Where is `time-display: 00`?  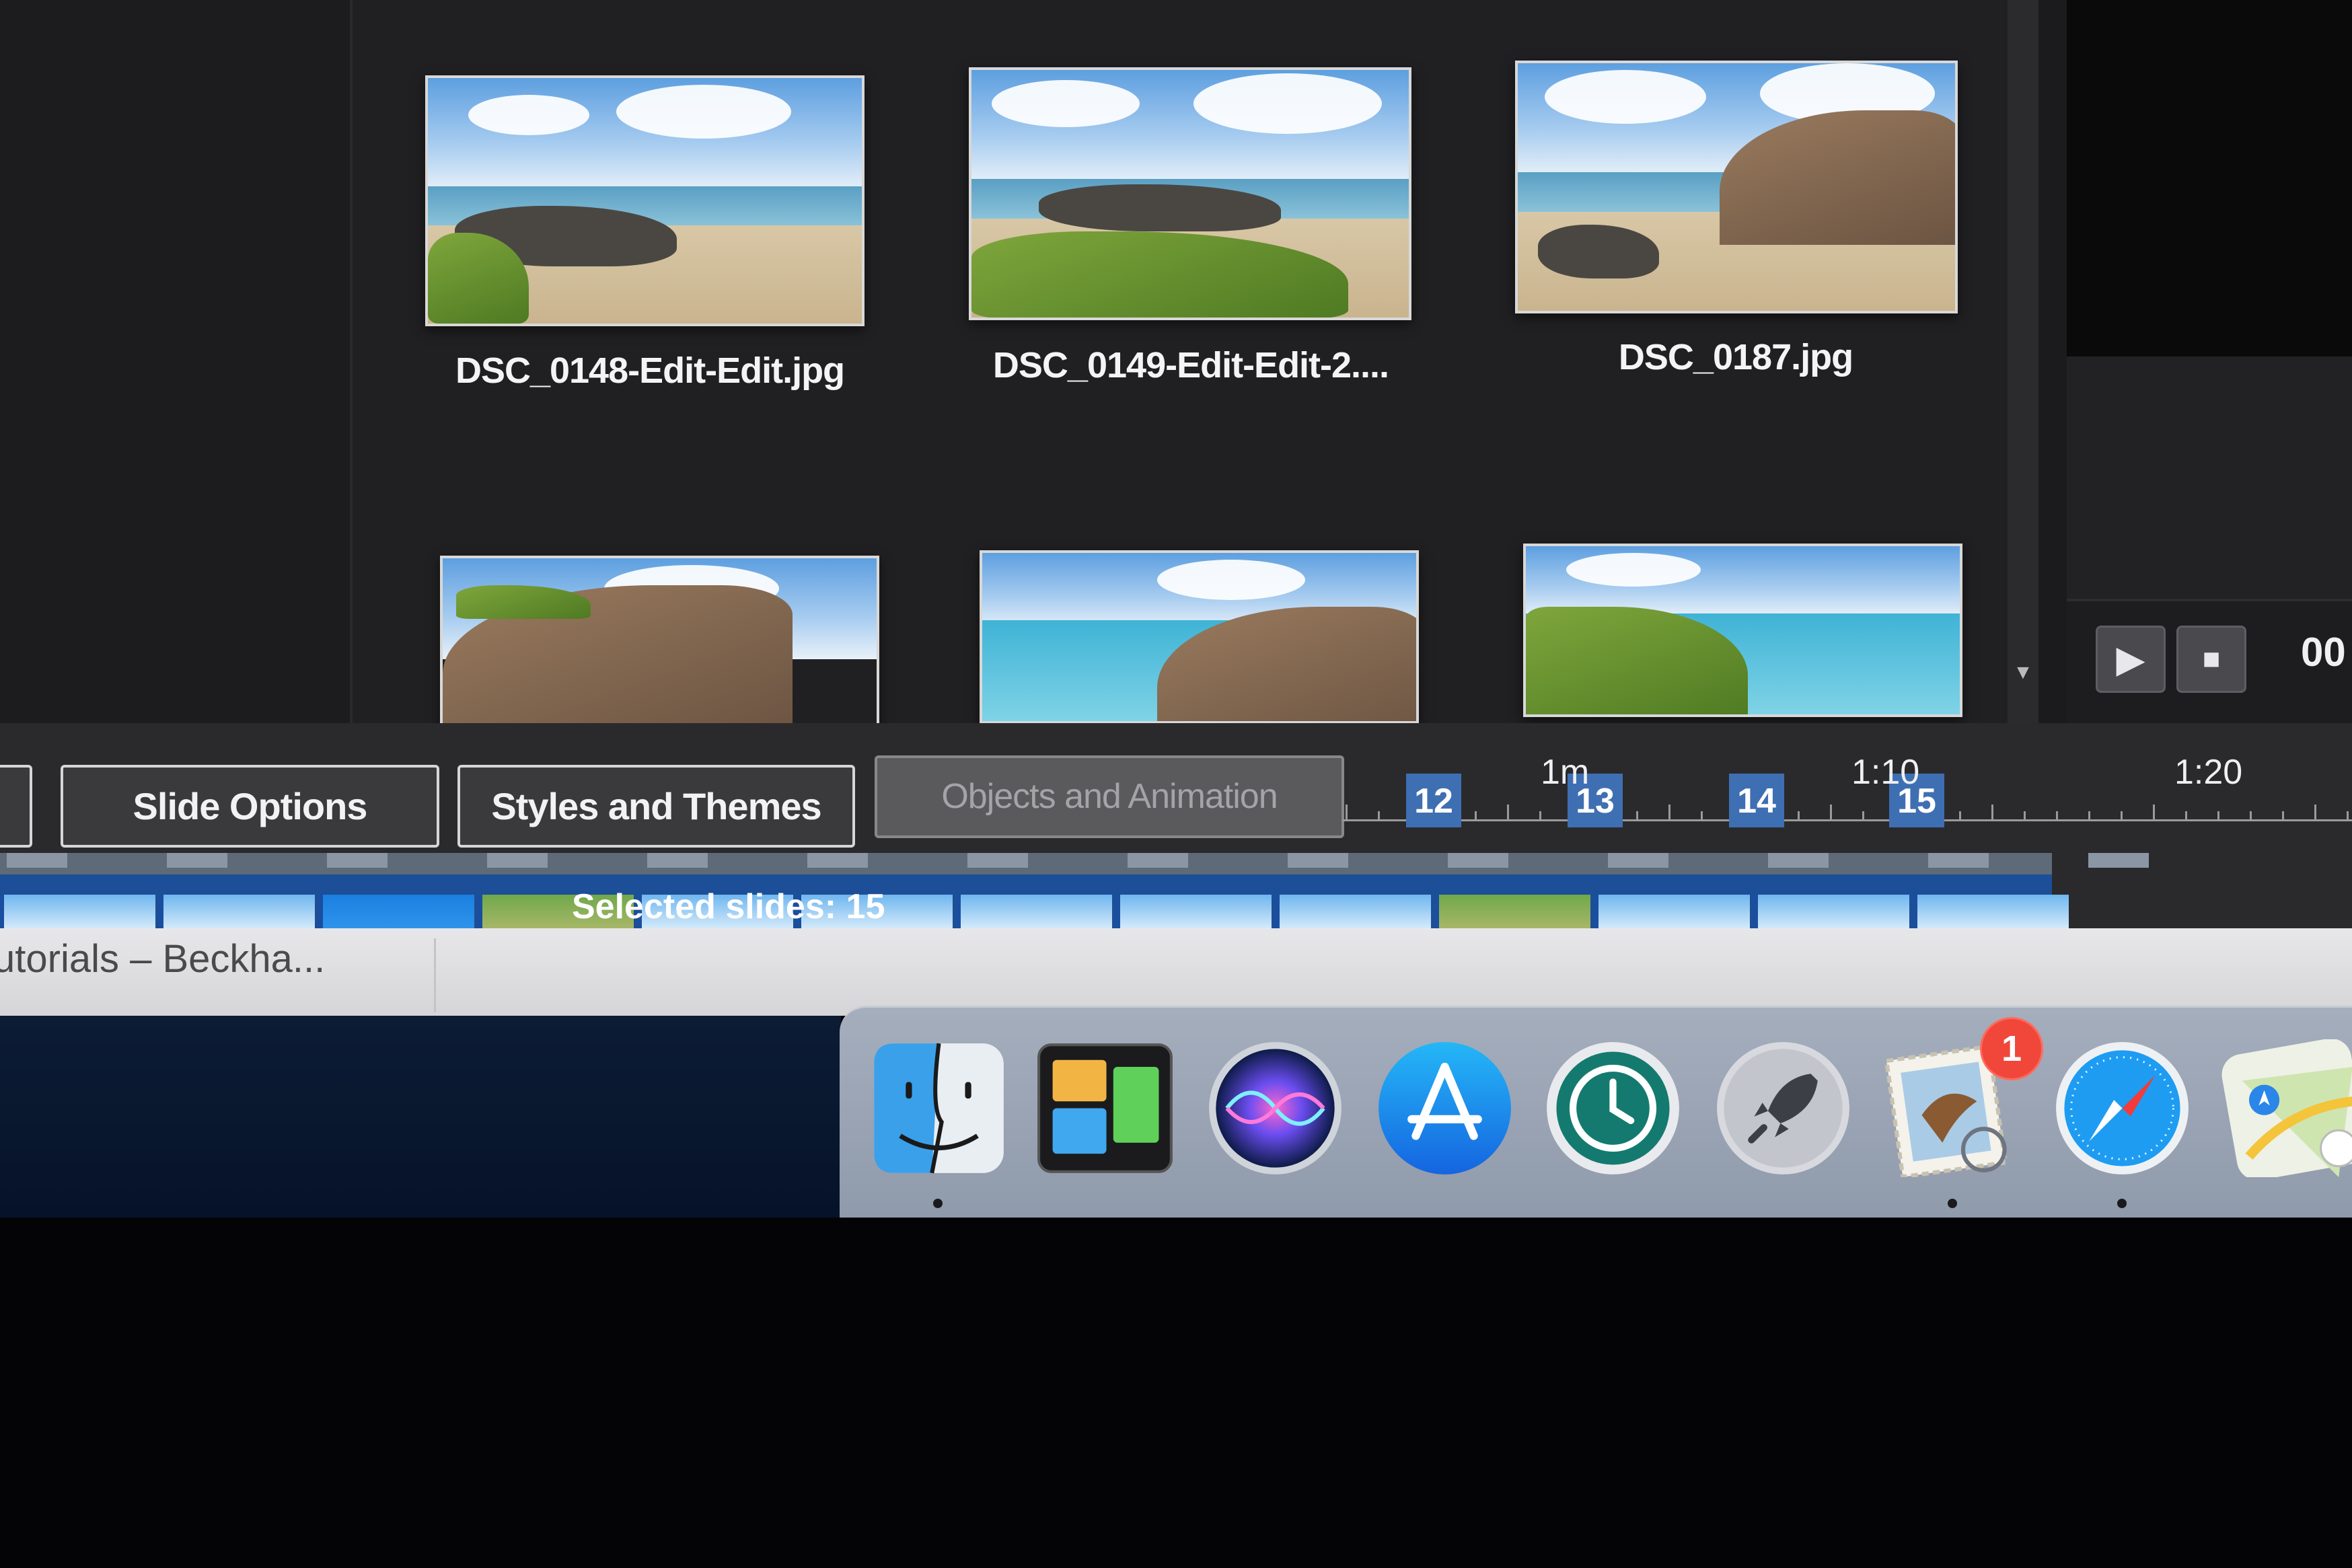 time-display: 00 is located at coordinates (2324, 652).